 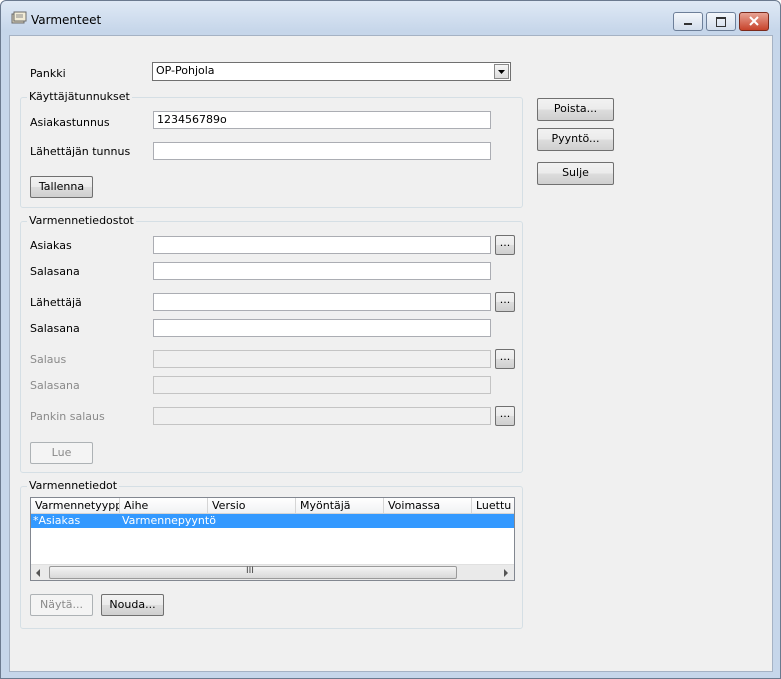 I want to click on certificate-details-group-title: Varmennetiedot, so click(x=73, y=485).